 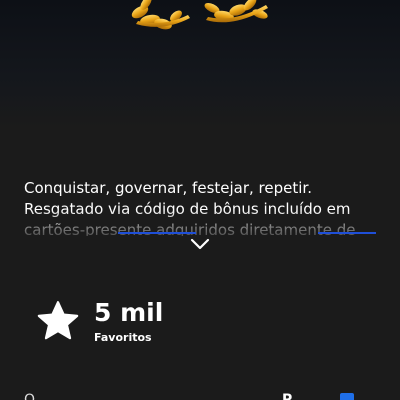 I want to click on partial-bottom-row: O P, so click(x=200, y=396).